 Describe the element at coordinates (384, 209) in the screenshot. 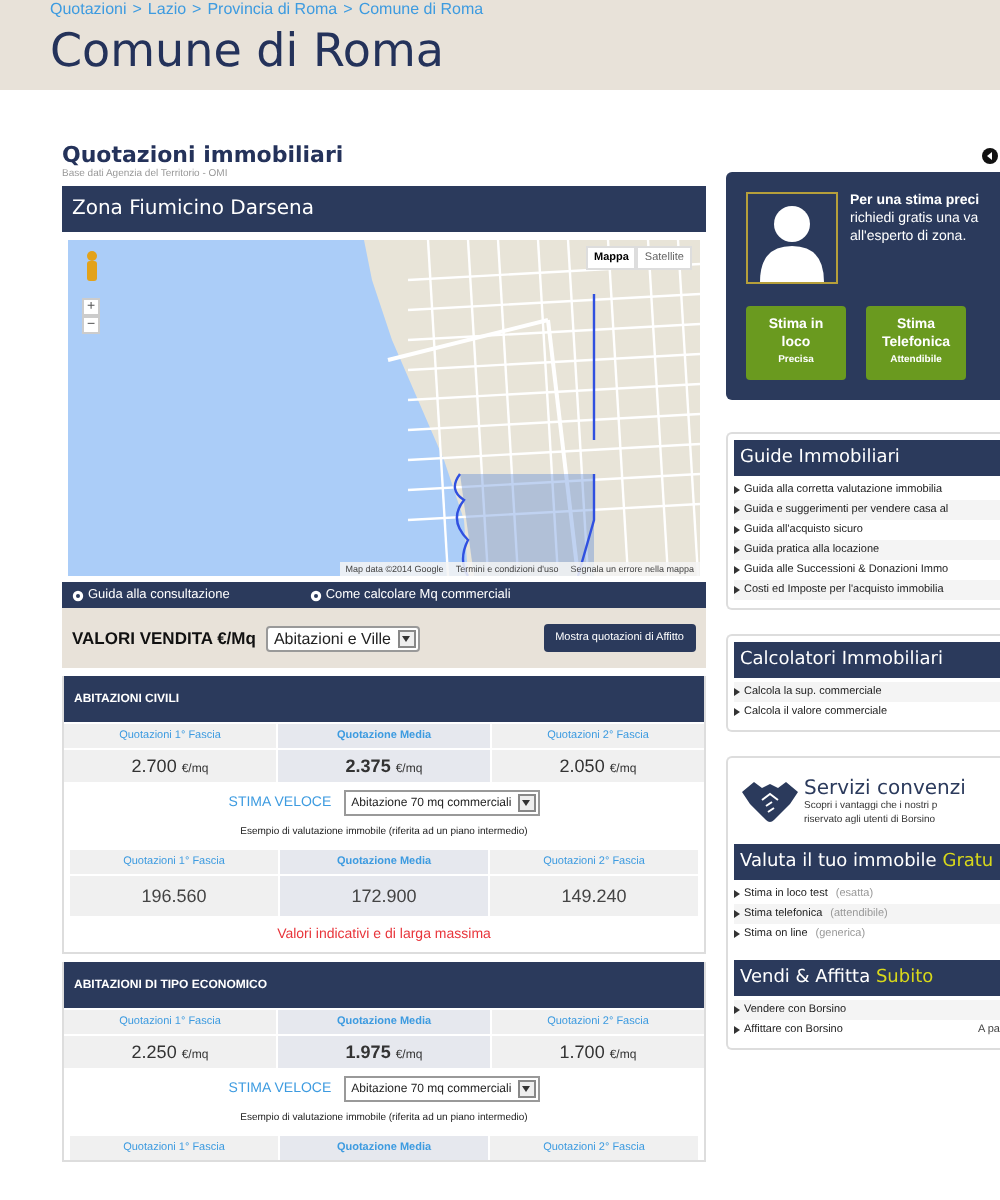

I see `zone-title: Zona Fiumicino Darsena` at that location.